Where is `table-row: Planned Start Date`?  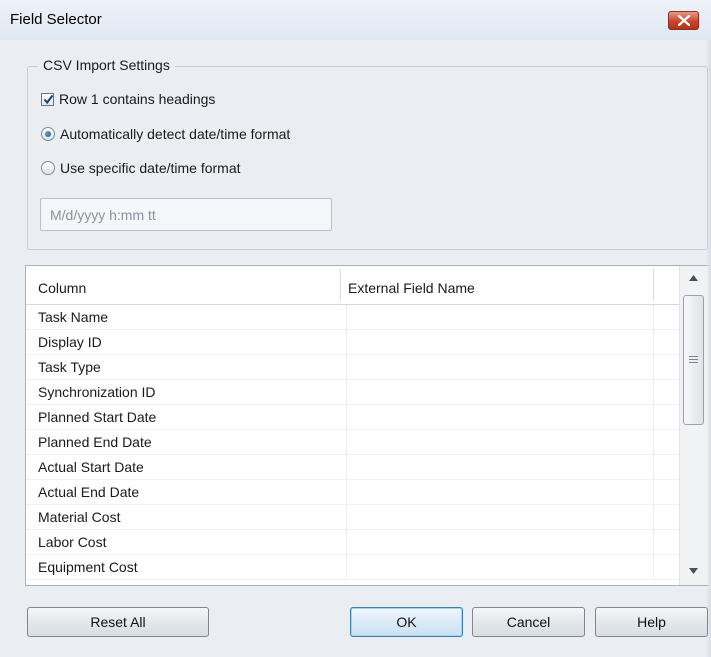
table-row: Planned Start Date is located at coordinates (353, 417).